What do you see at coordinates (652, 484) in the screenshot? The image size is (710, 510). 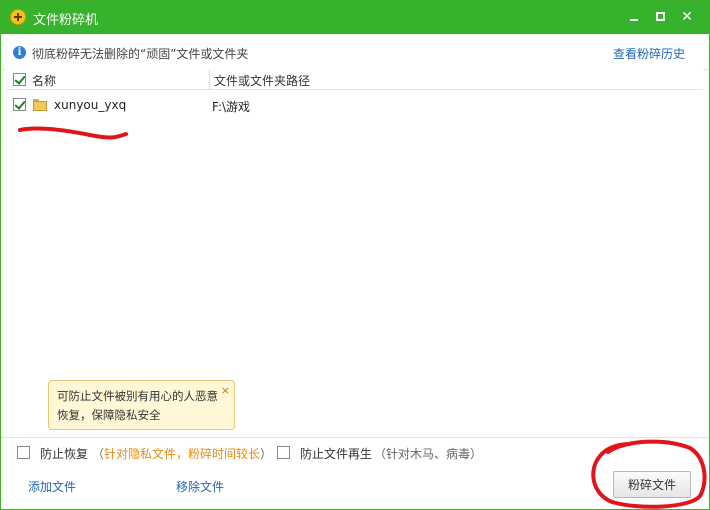 I see `shred-files-button: 粉碎文件` at bounding box center [652, 484].